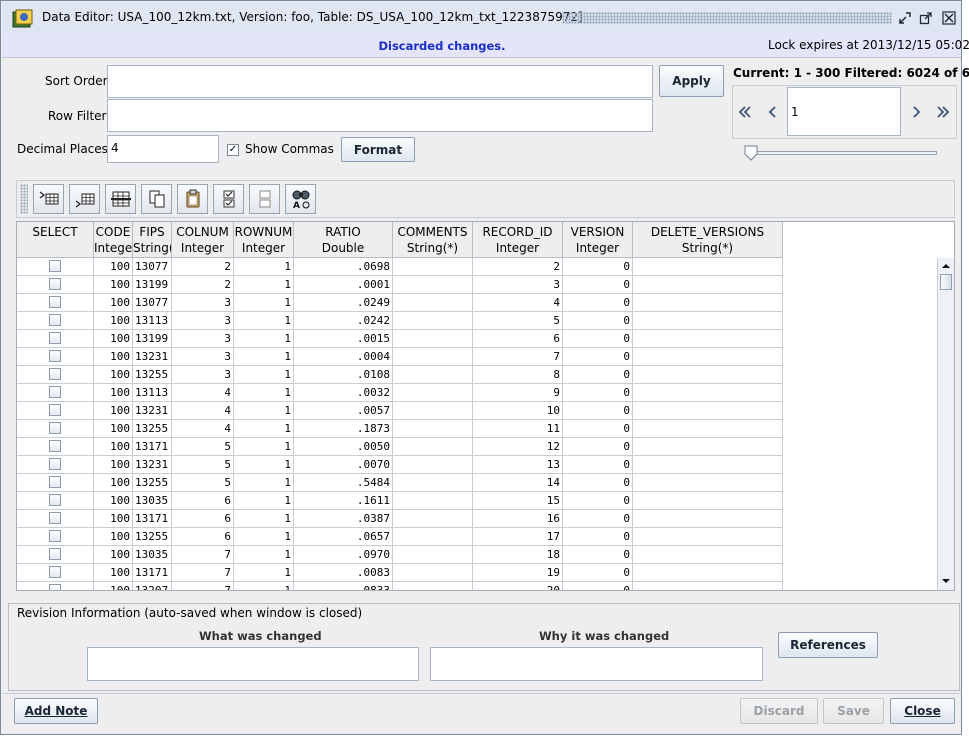 The height and width of the screenshot is (737, 969). I want to click on cell-ratio: .5484, so click(343, 483).